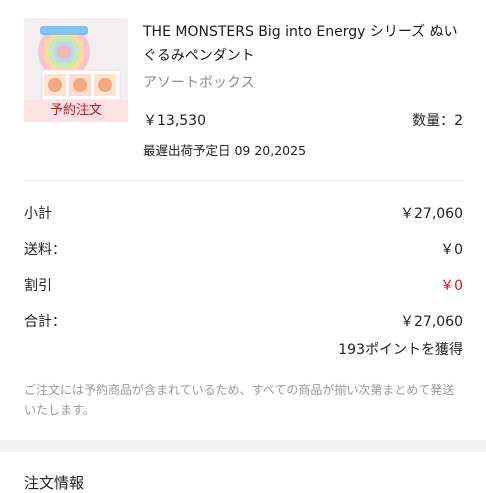 This screenshot has height=493, width=486. What do you see at coordinates (76, 70) in the screenshot?
I see `product-thumbnail: 予約注文` at bounding box center [76, 70].